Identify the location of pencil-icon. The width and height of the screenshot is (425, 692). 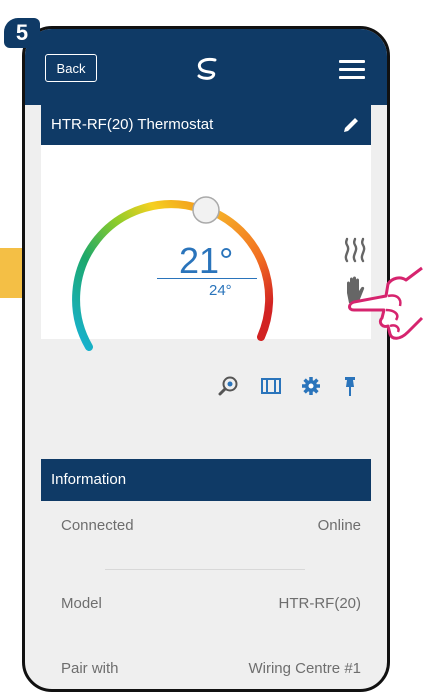
(351, 125).